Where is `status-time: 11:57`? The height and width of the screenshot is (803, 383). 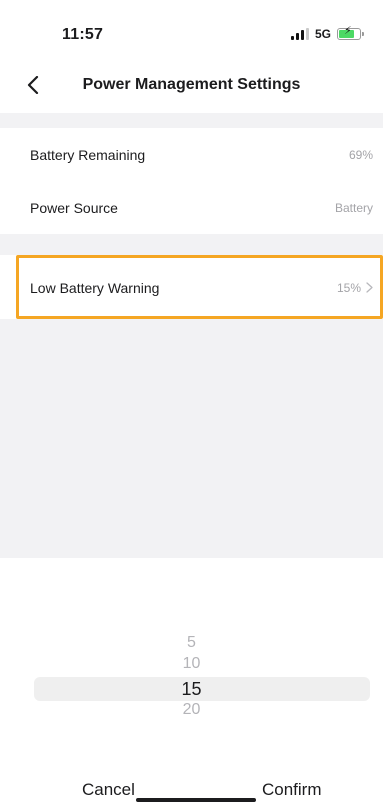
status-time: 11:57 is located at coordinates (83, 34).